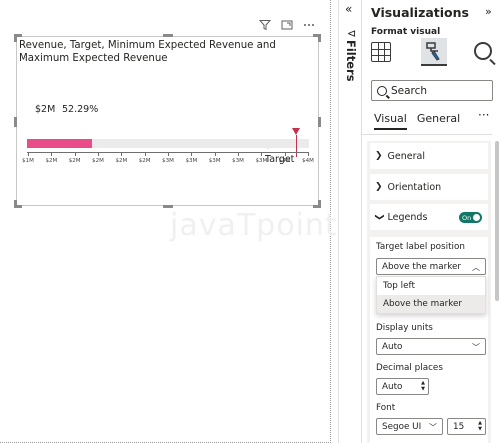 The image size is (501, 443). I want to click on format-visual-tab, so click(434, 52).